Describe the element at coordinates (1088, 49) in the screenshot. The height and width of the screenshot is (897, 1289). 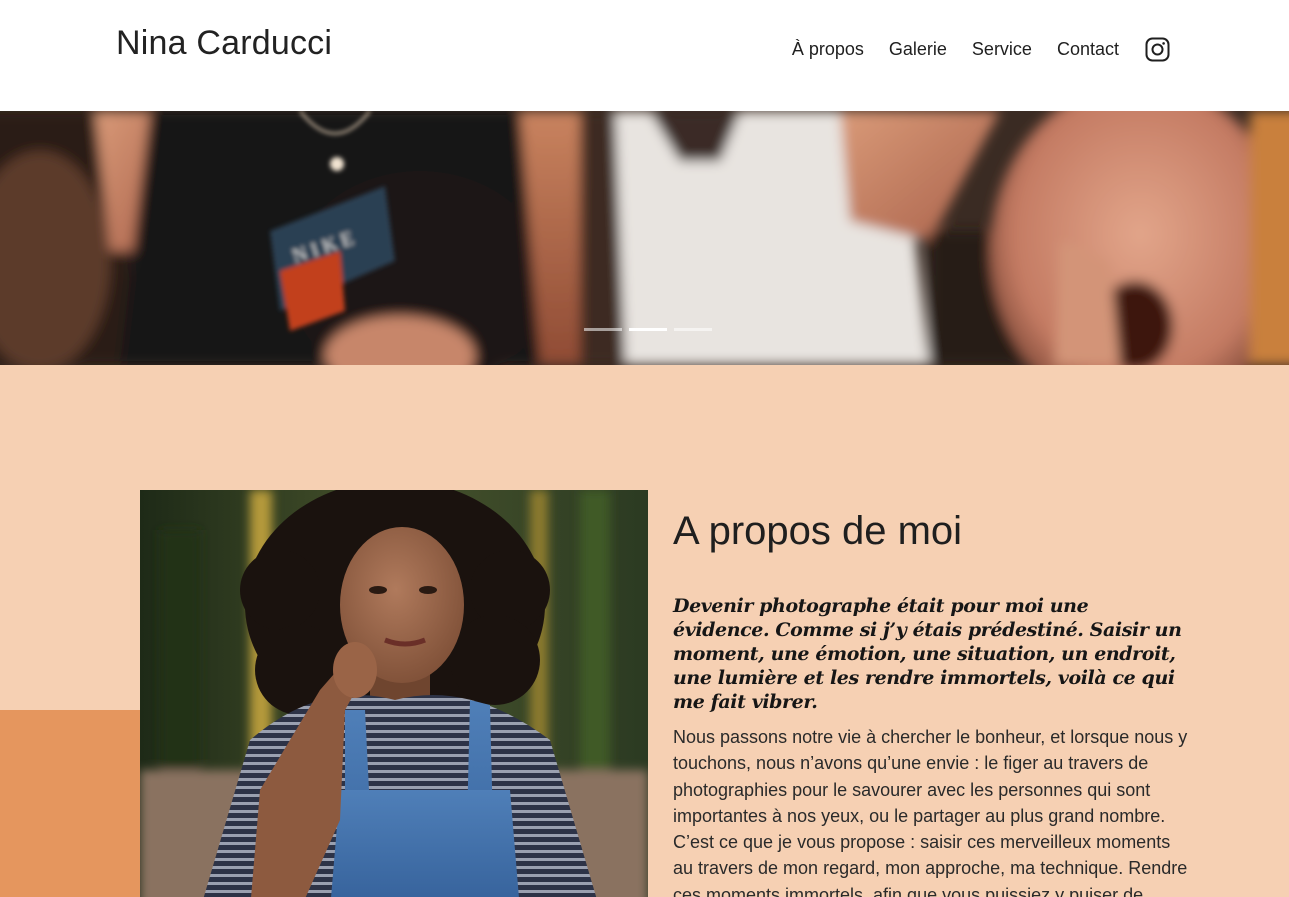
I see `nav-item-contact: Contact` at that location.